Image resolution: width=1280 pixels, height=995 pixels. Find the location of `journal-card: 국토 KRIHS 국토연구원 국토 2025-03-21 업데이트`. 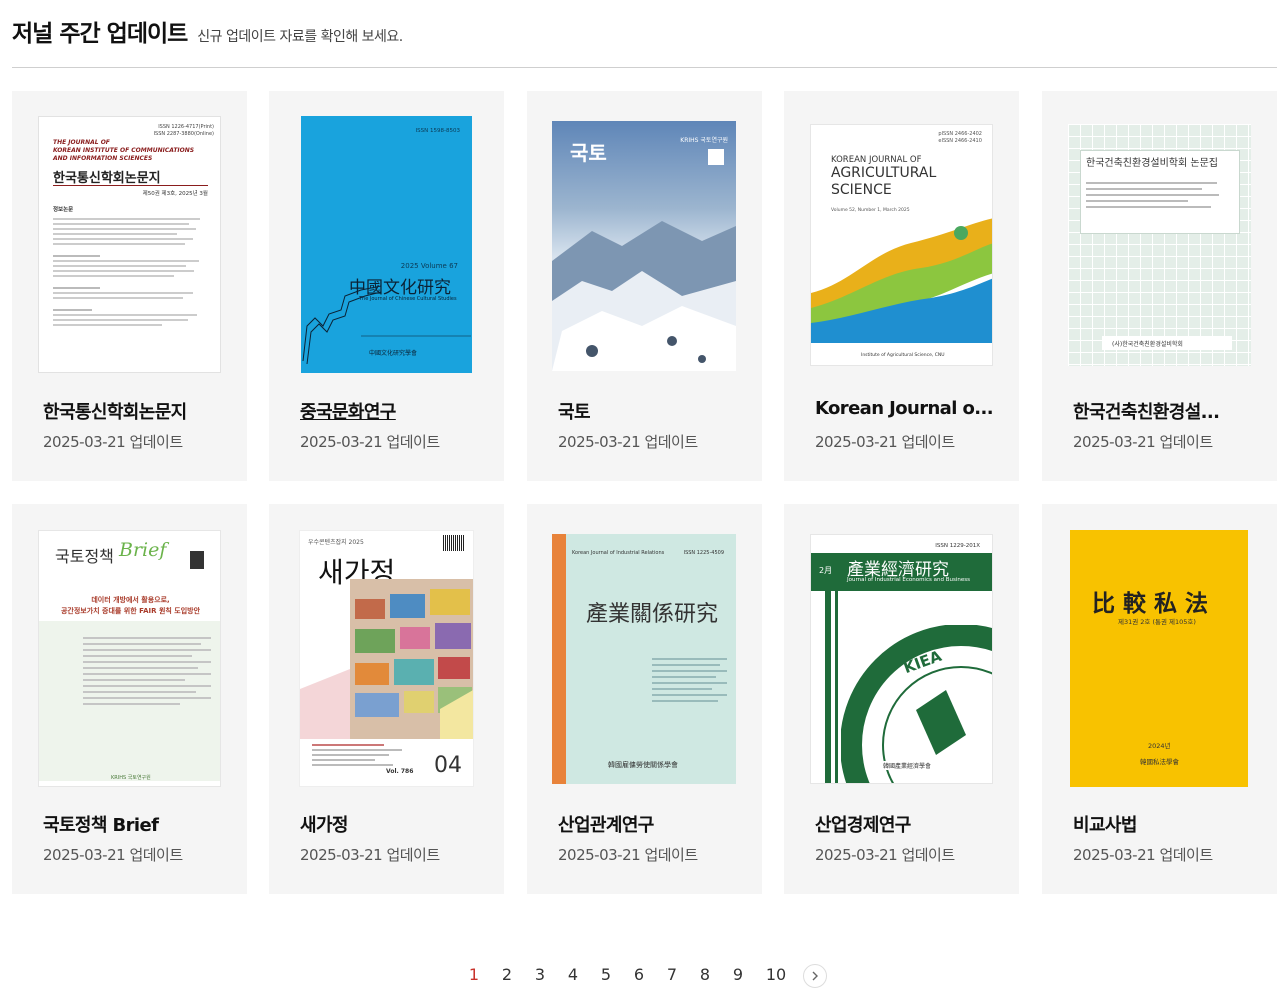

journal-card: 국토 KRIHS 국토연구원 국토 2025-03-21 업데이트 is located at coordinates (644, 286).